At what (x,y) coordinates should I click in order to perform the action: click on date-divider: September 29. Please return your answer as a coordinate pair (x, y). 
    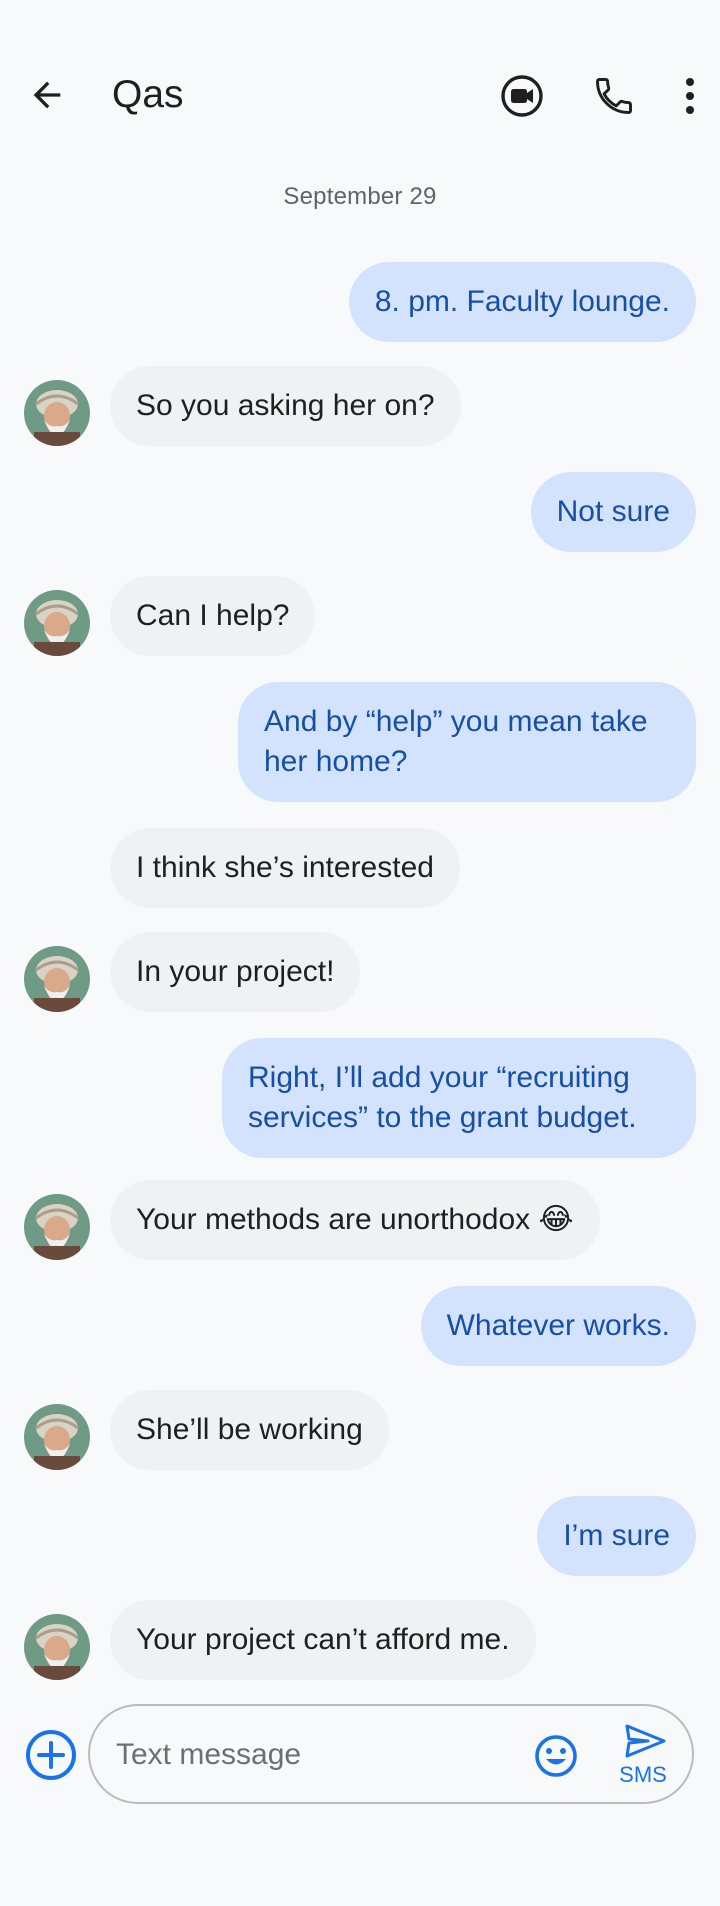
    Looking at the image, I should click on (360, 196).